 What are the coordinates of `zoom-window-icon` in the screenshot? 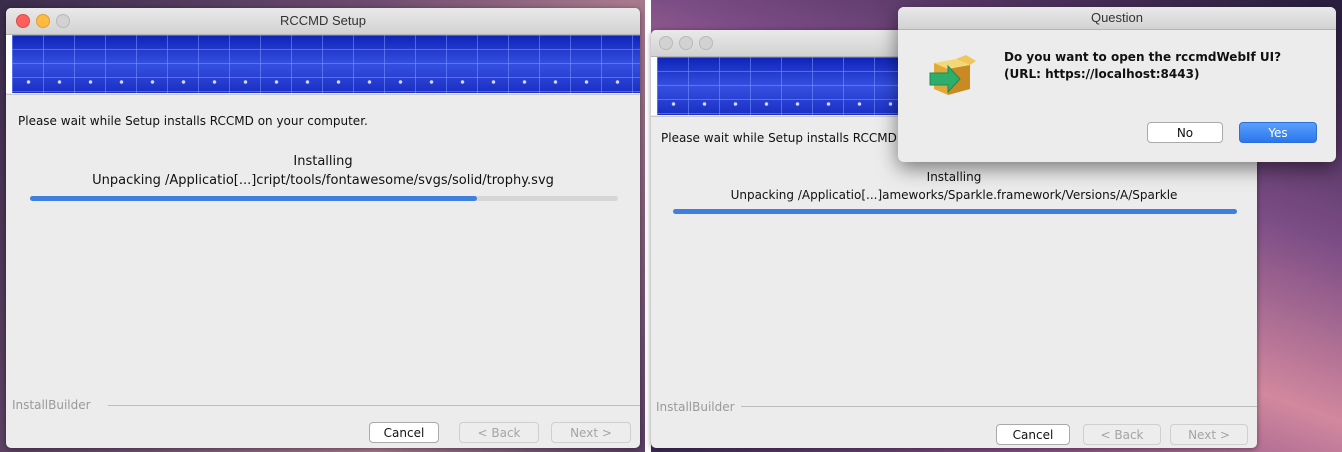 It's located at (706, 43).